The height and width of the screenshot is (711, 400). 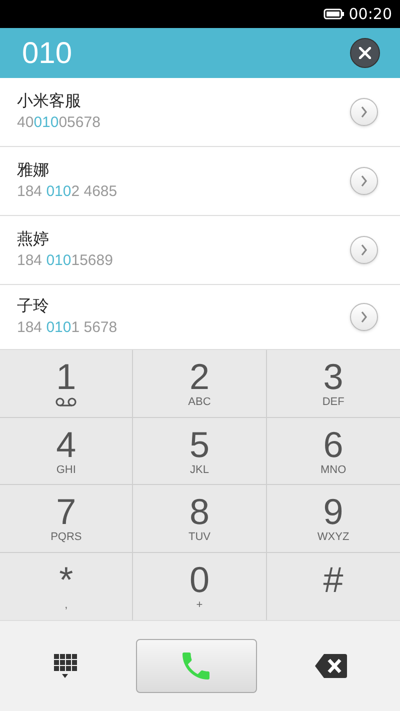 I want to click on contact-name: 燕婷, so click(x=33, y=239).